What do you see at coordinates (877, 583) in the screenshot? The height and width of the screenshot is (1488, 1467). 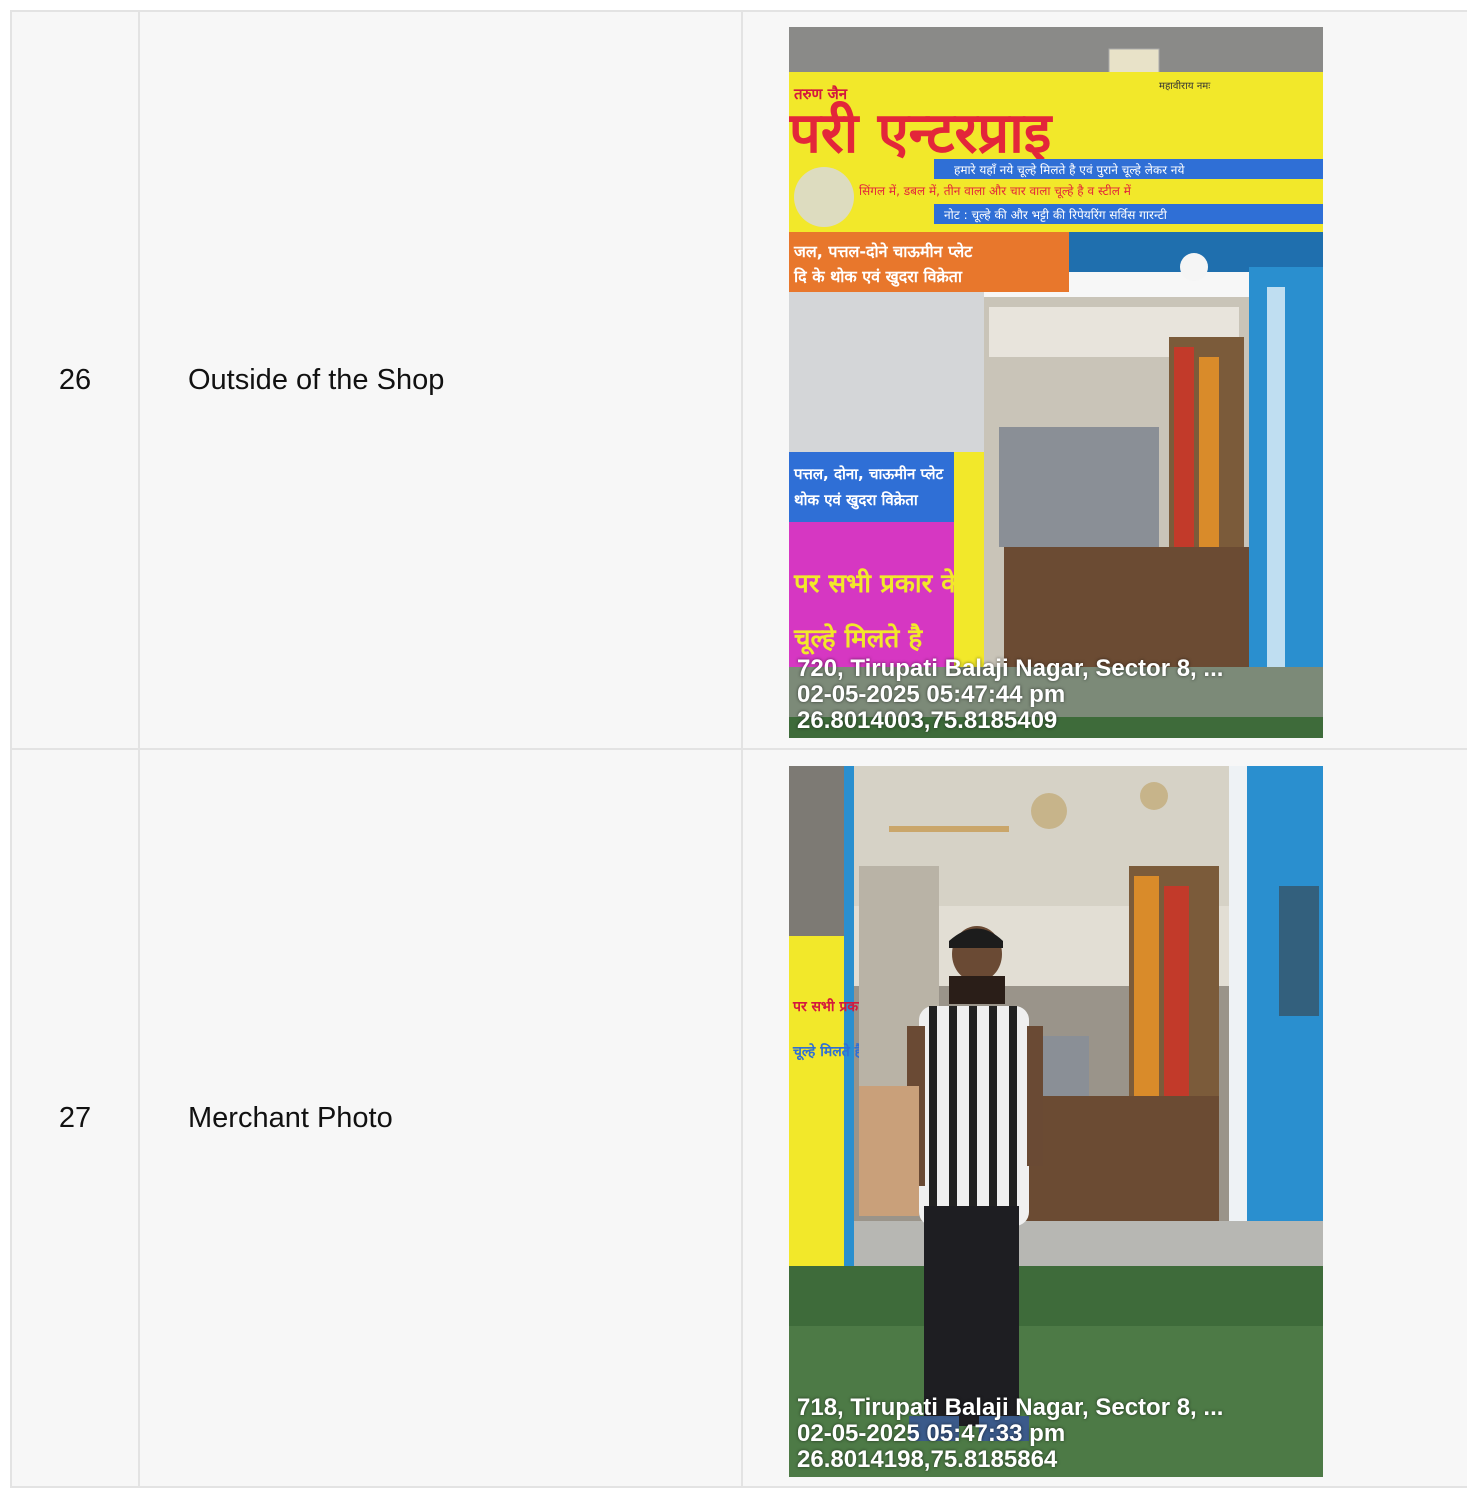 I see `sign-text: पर सभी प्रकार के` at bounding box center [877, 583].